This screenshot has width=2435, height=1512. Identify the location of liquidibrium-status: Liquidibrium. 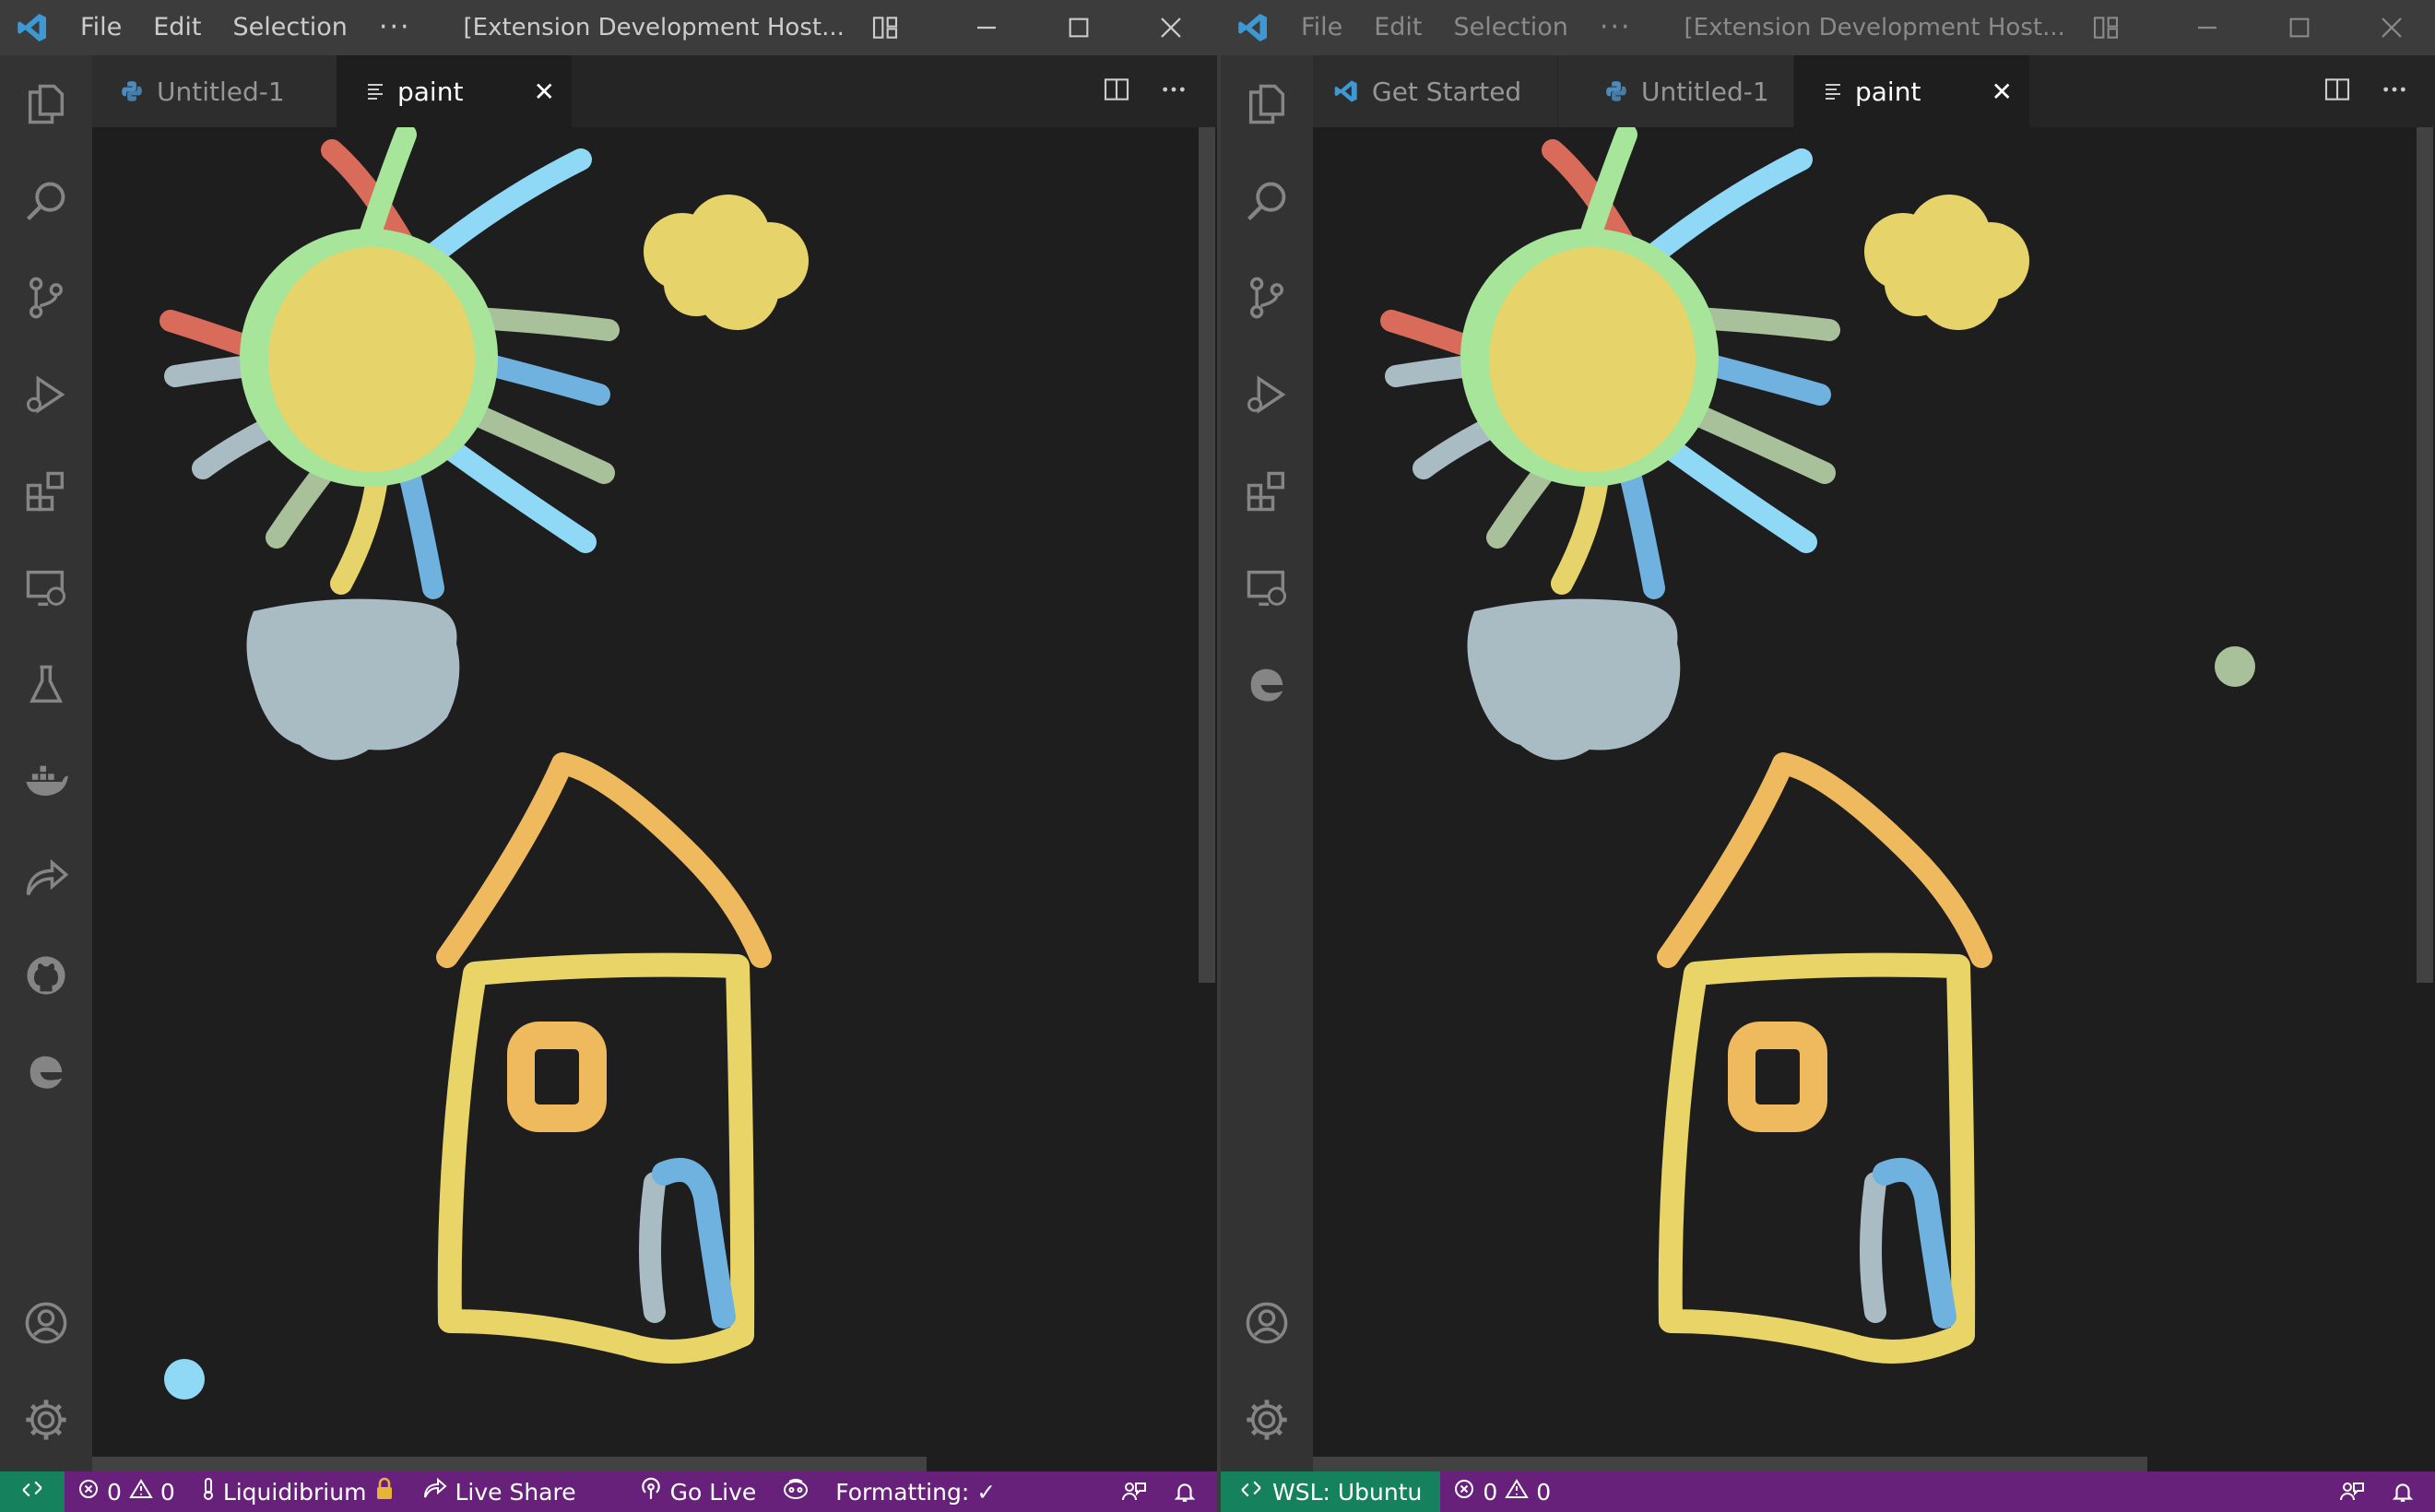
(298, 1491).